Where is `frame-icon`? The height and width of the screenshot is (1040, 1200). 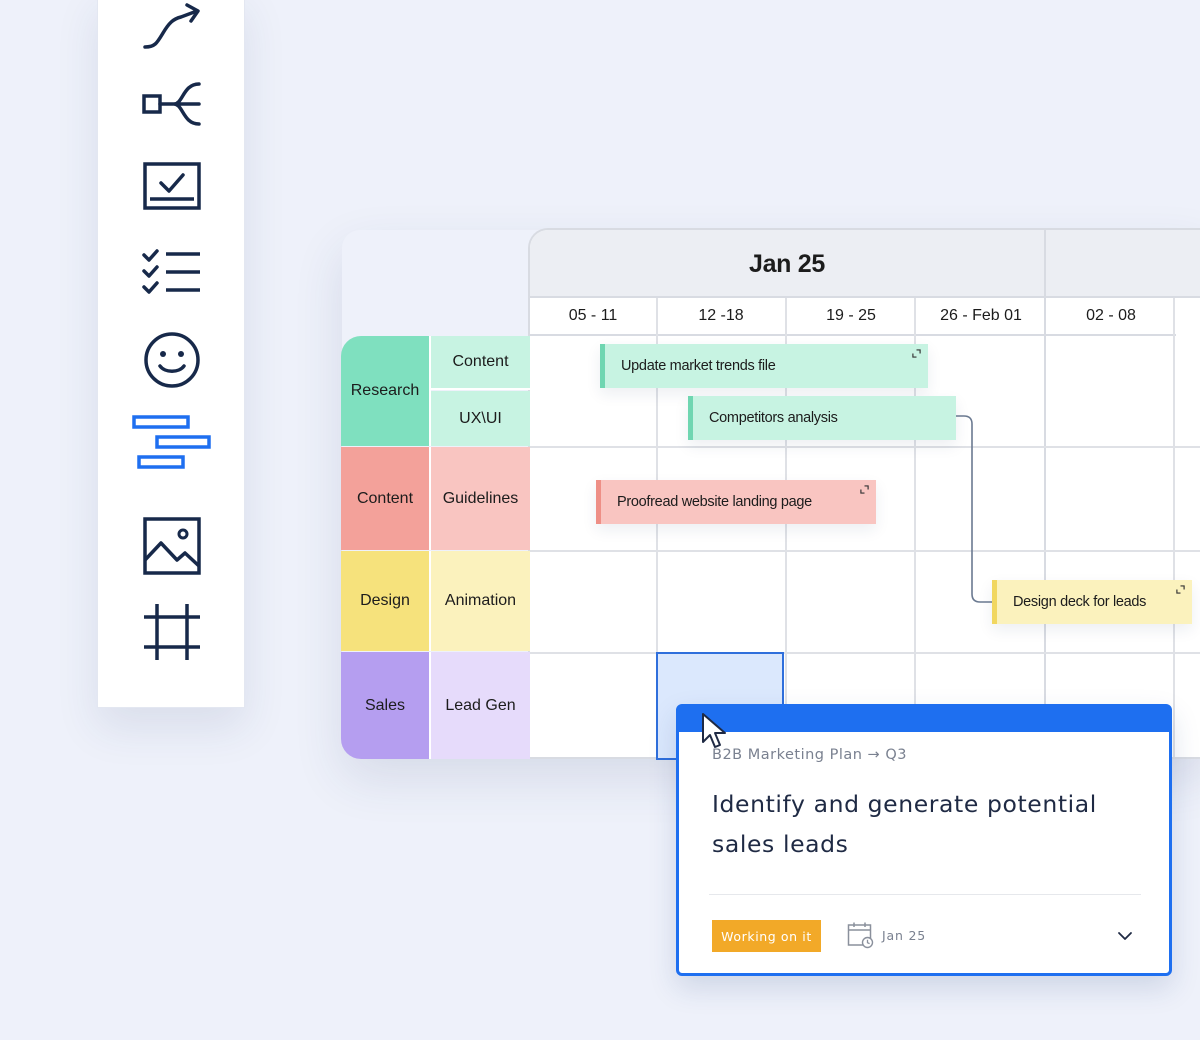
frame-icon is located at coordinates (172, 632).